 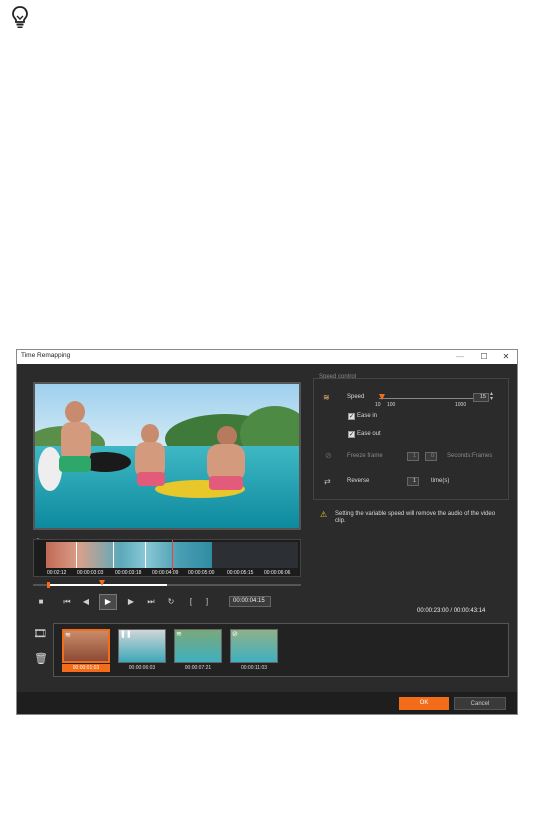 I want to click on play-button: ▶, so click(x=108, y=602).